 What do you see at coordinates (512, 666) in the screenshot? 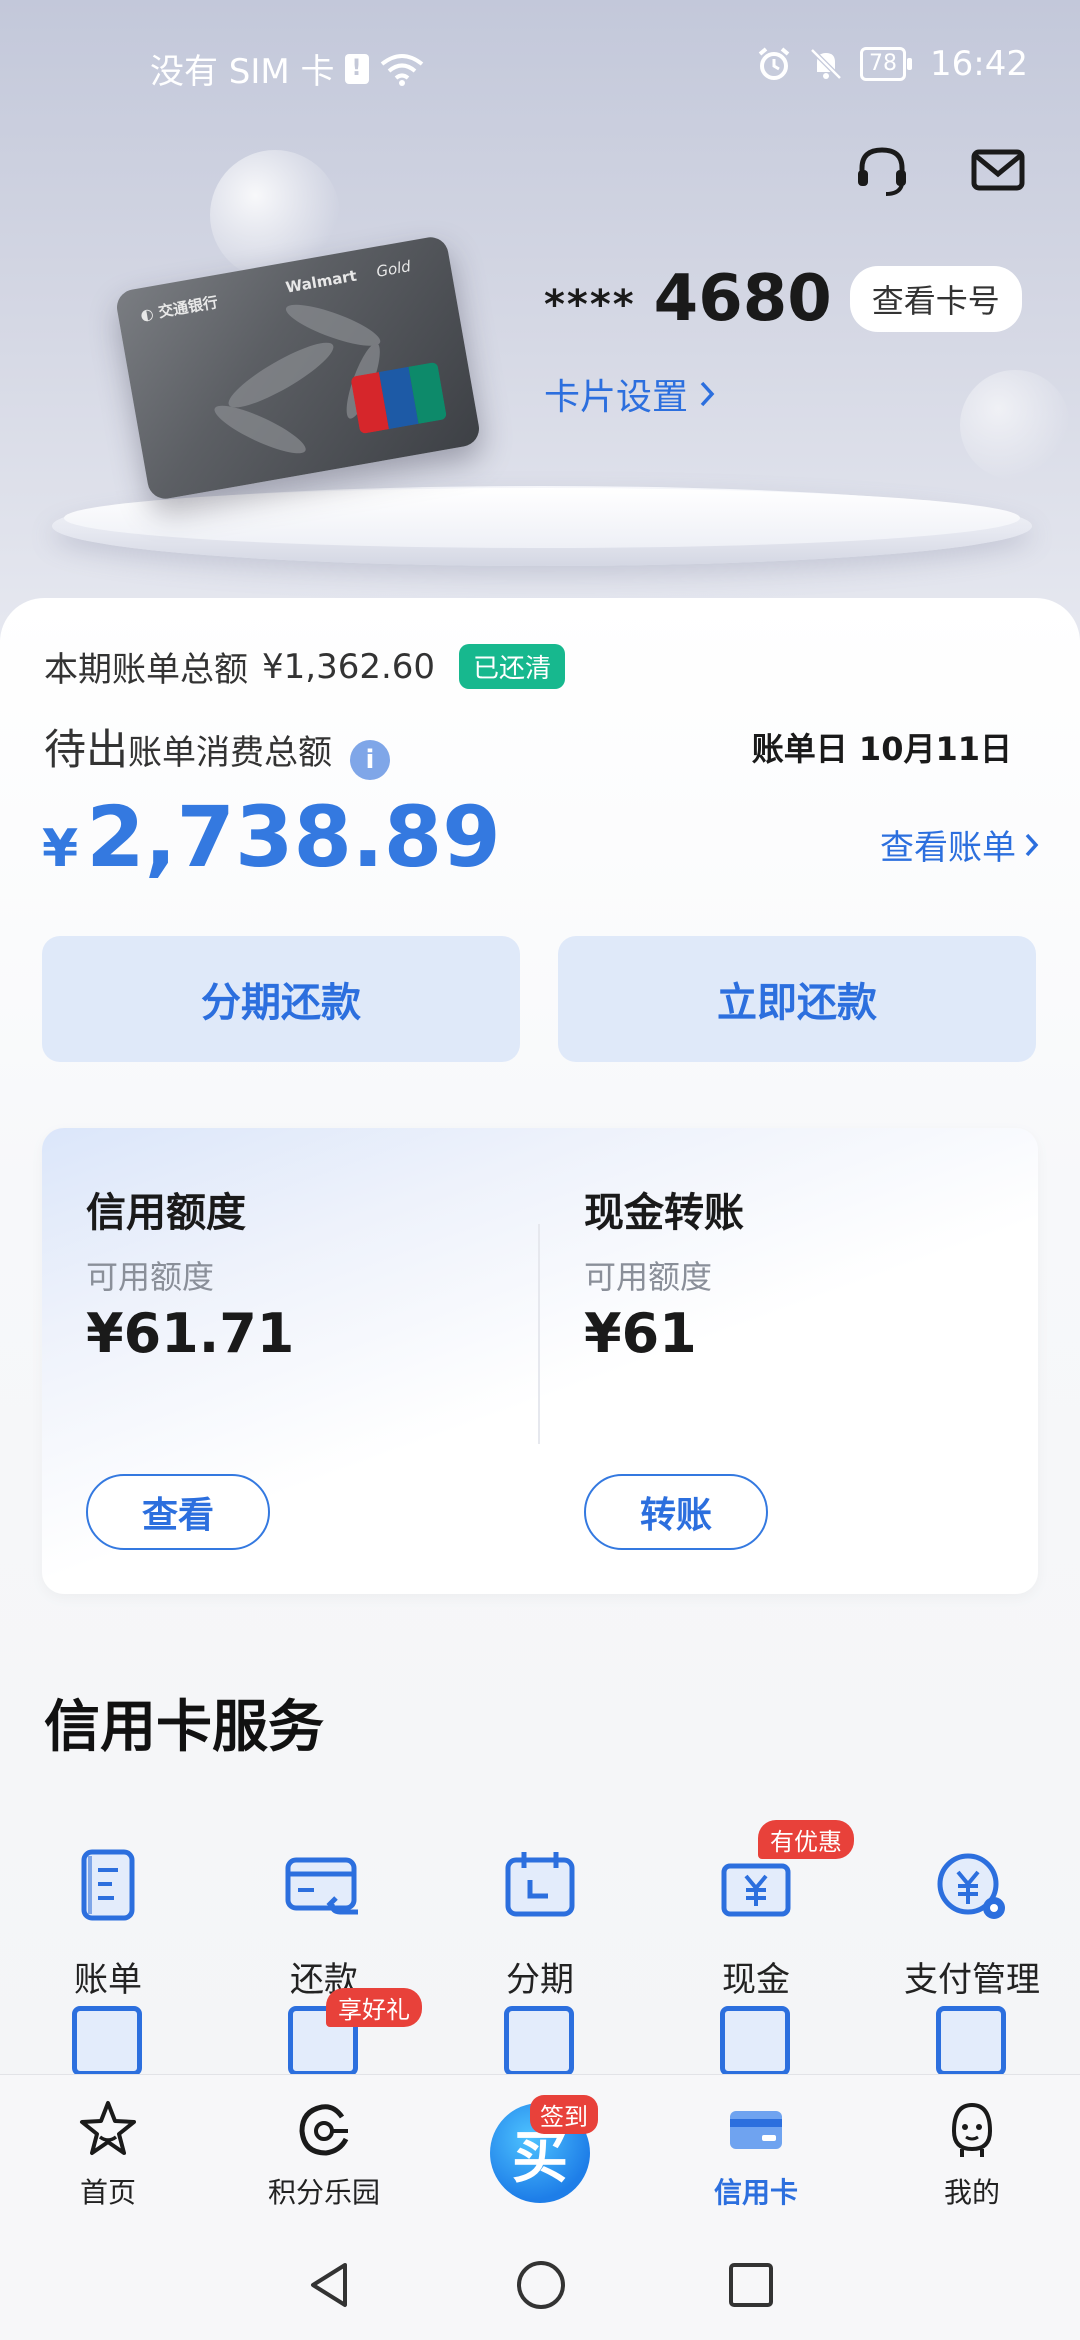
I see `paid-badge: 已还清` at bounding box center [512, 666].